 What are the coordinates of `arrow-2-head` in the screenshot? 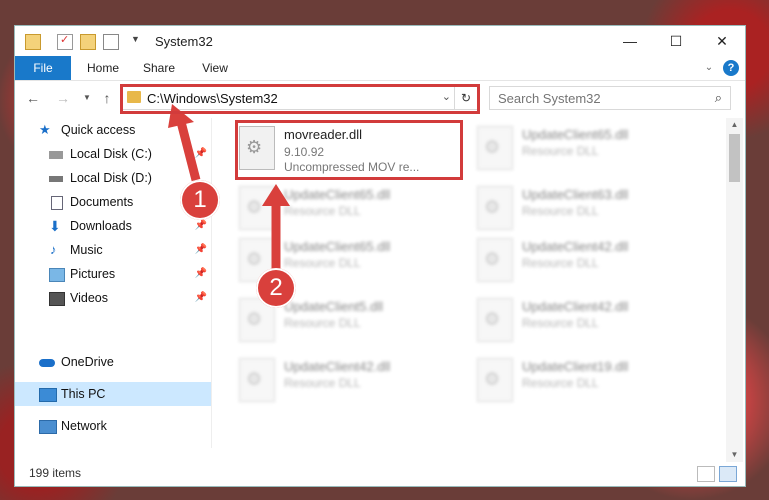 It's located at (276, 195).